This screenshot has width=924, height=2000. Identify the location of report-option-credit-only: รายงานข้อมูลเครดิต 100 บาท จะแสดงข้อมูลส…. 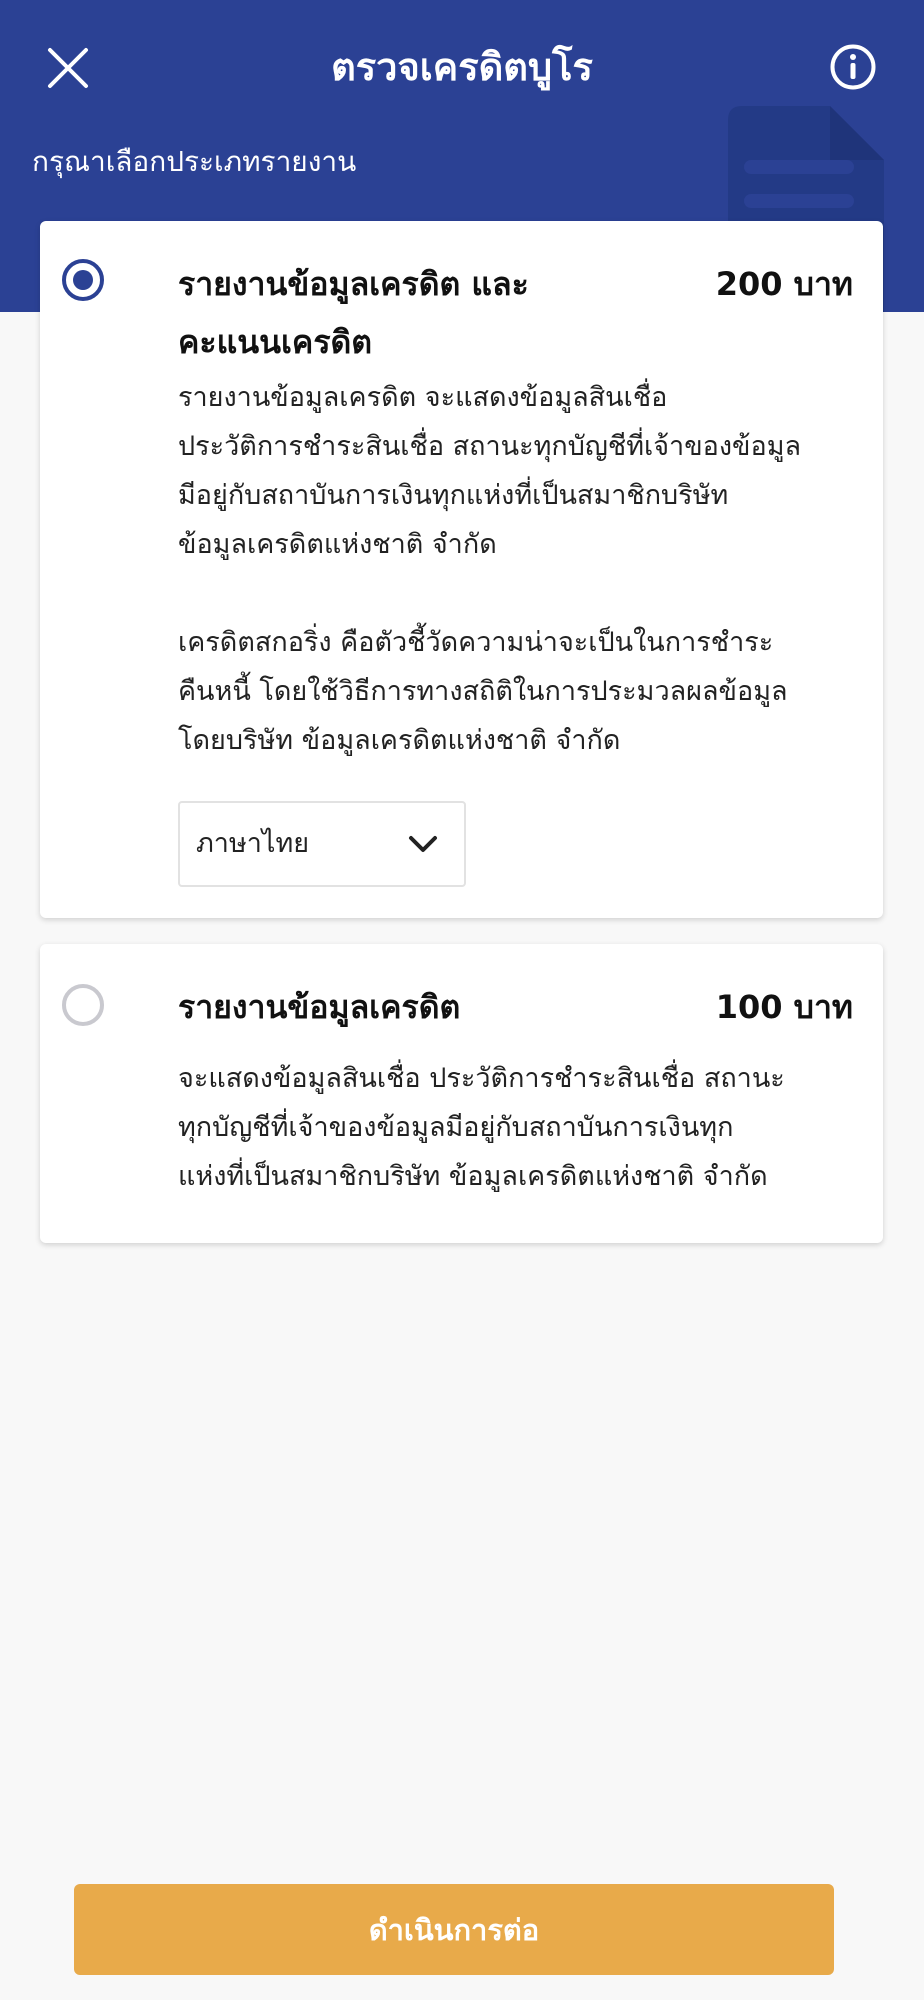
(461, 1093).